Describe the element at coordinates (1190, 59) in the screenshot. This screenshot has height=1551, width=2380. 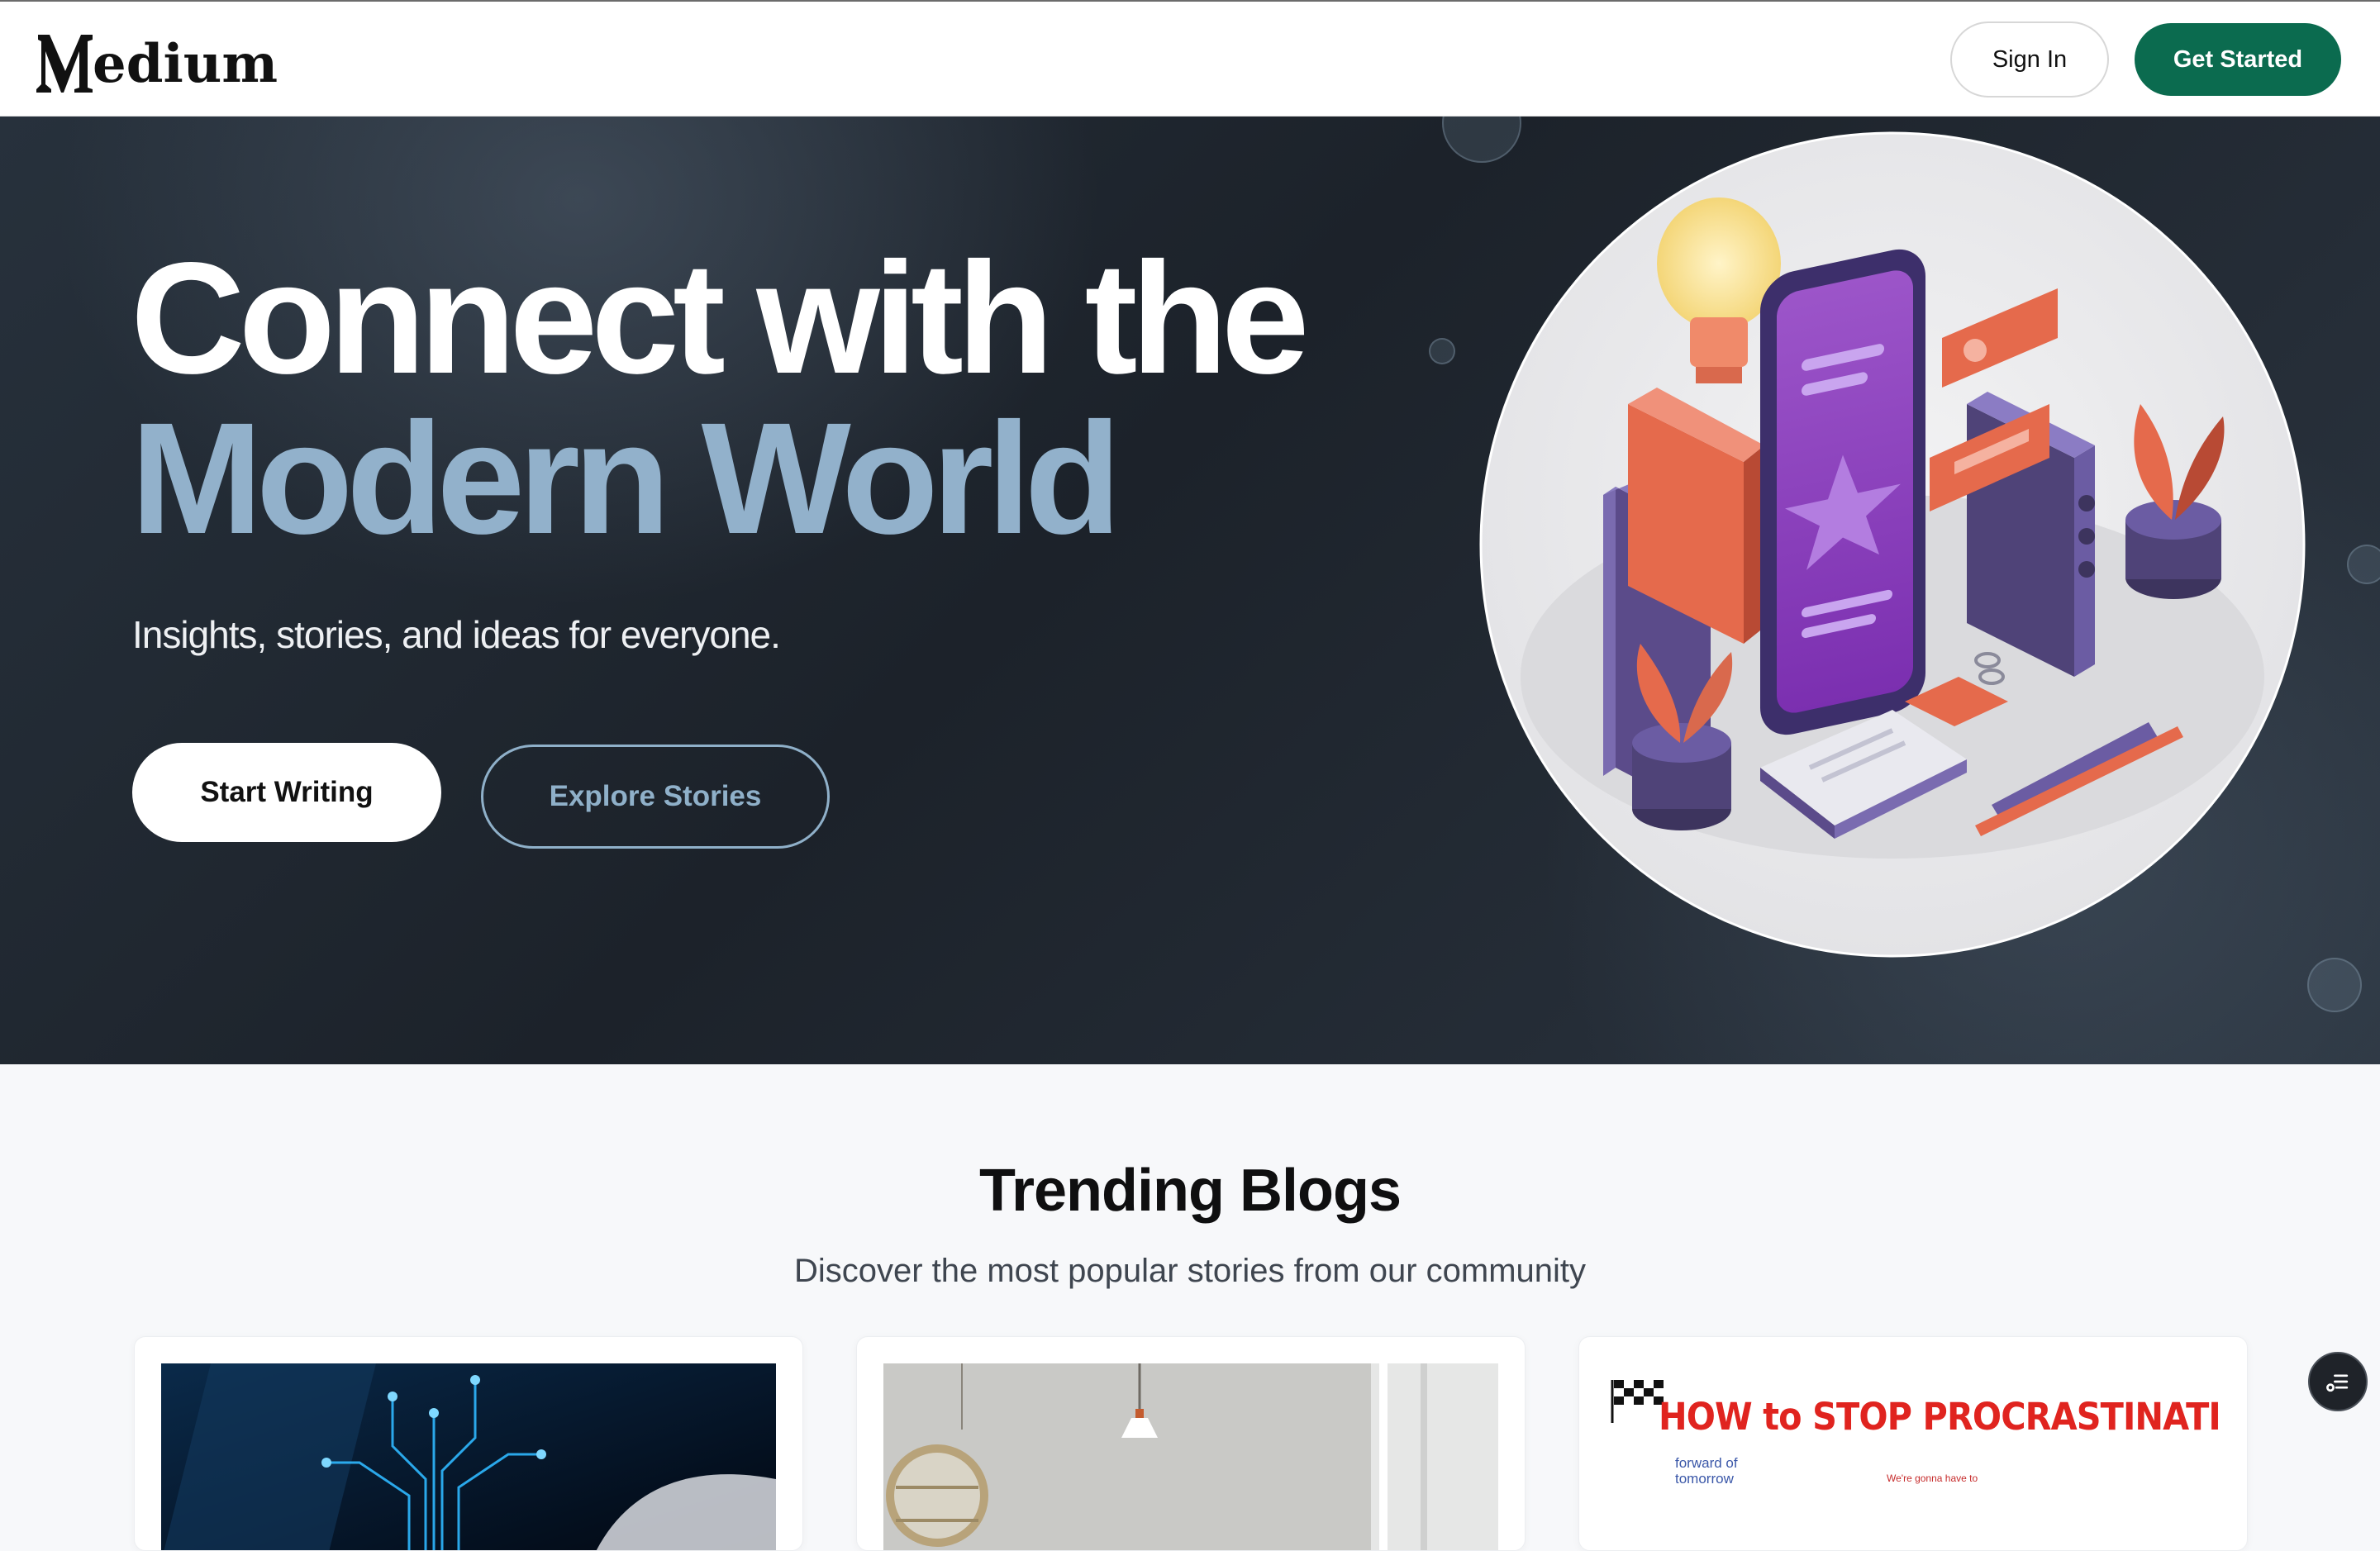
I see `top-navigation-bar: edium Sign In Get Started` at that location.